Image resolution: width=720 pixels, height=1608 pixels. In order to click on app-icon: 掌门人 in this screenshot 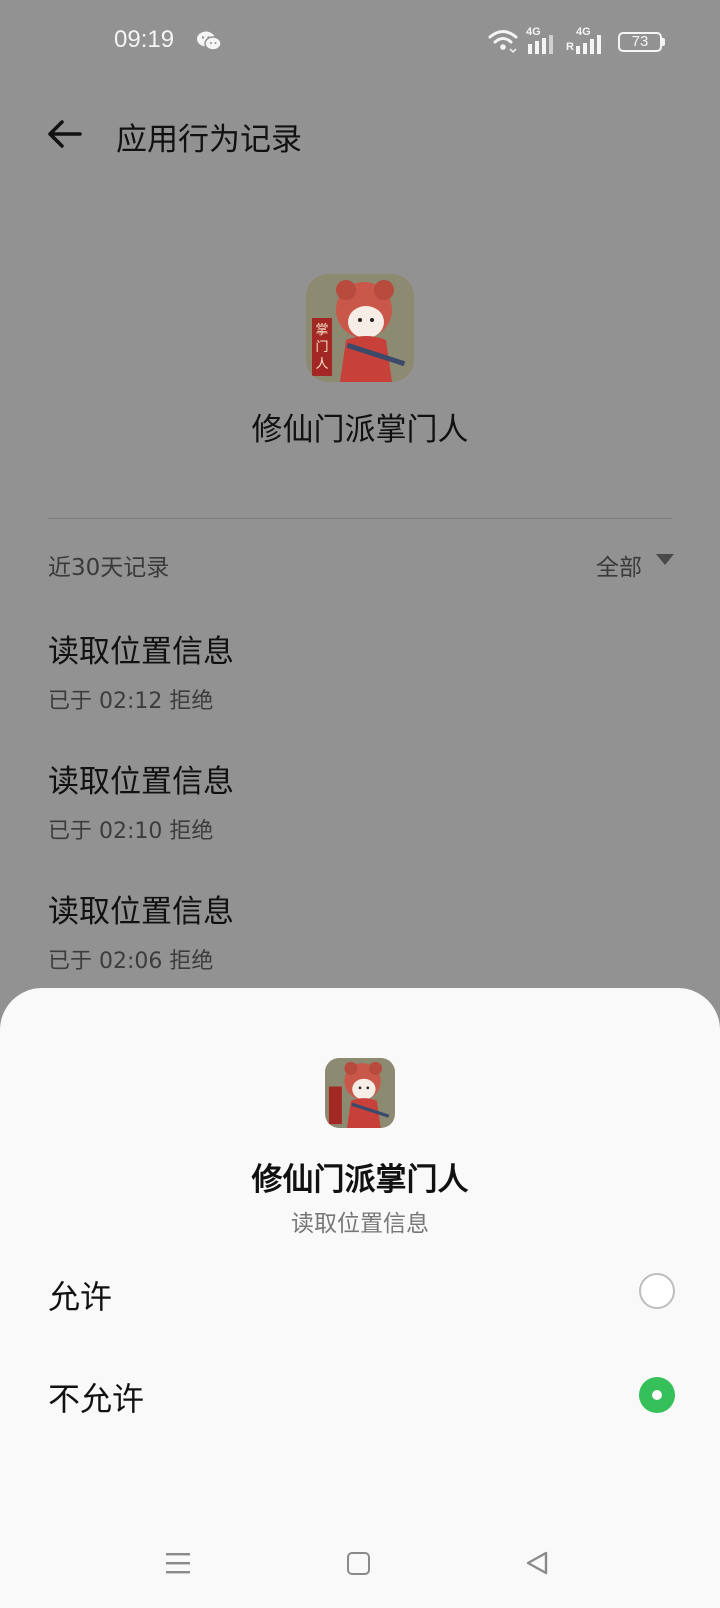, I will do `click(360, 328)`.